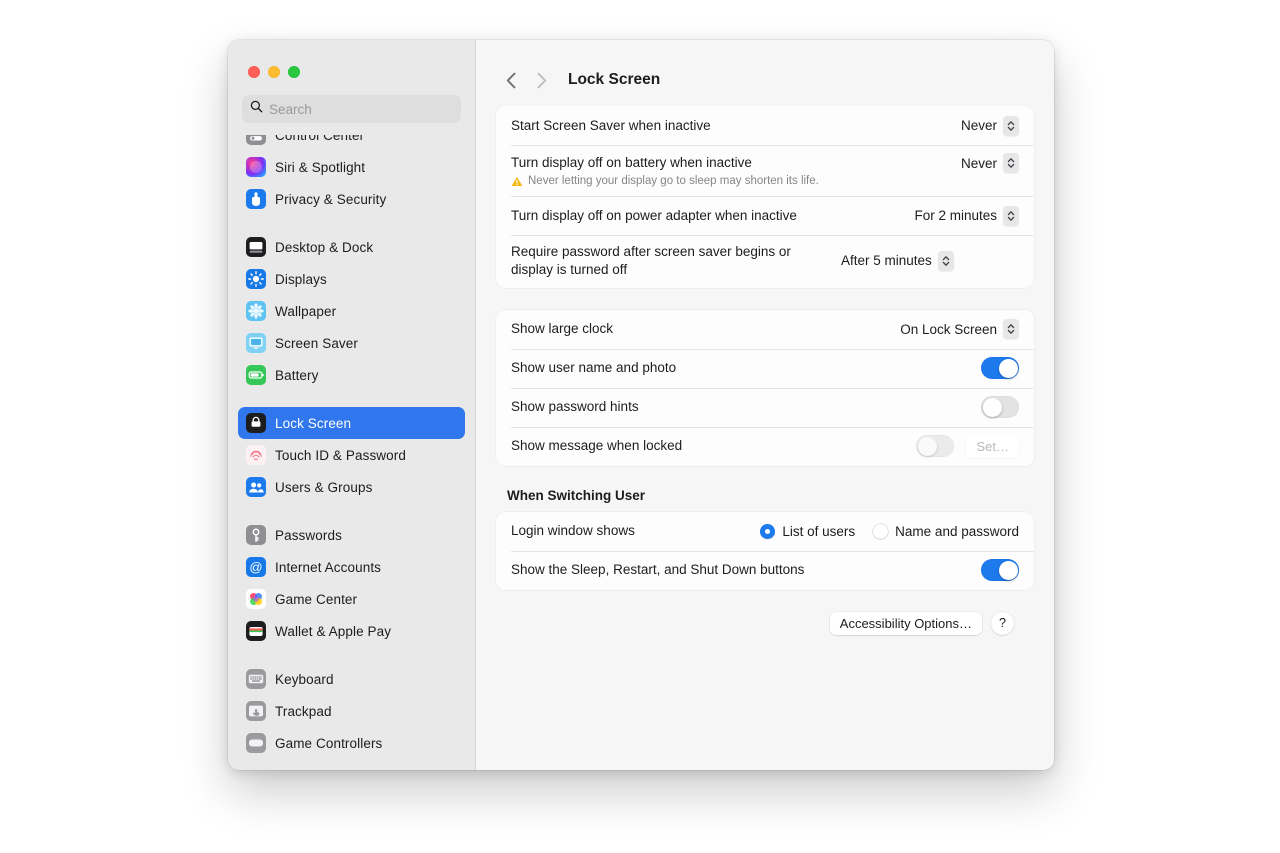 This screenshot has height=853, width=1280. Describe the element at coordinates (517, 181) in the screenshot. I see `warning-icon` at that location.